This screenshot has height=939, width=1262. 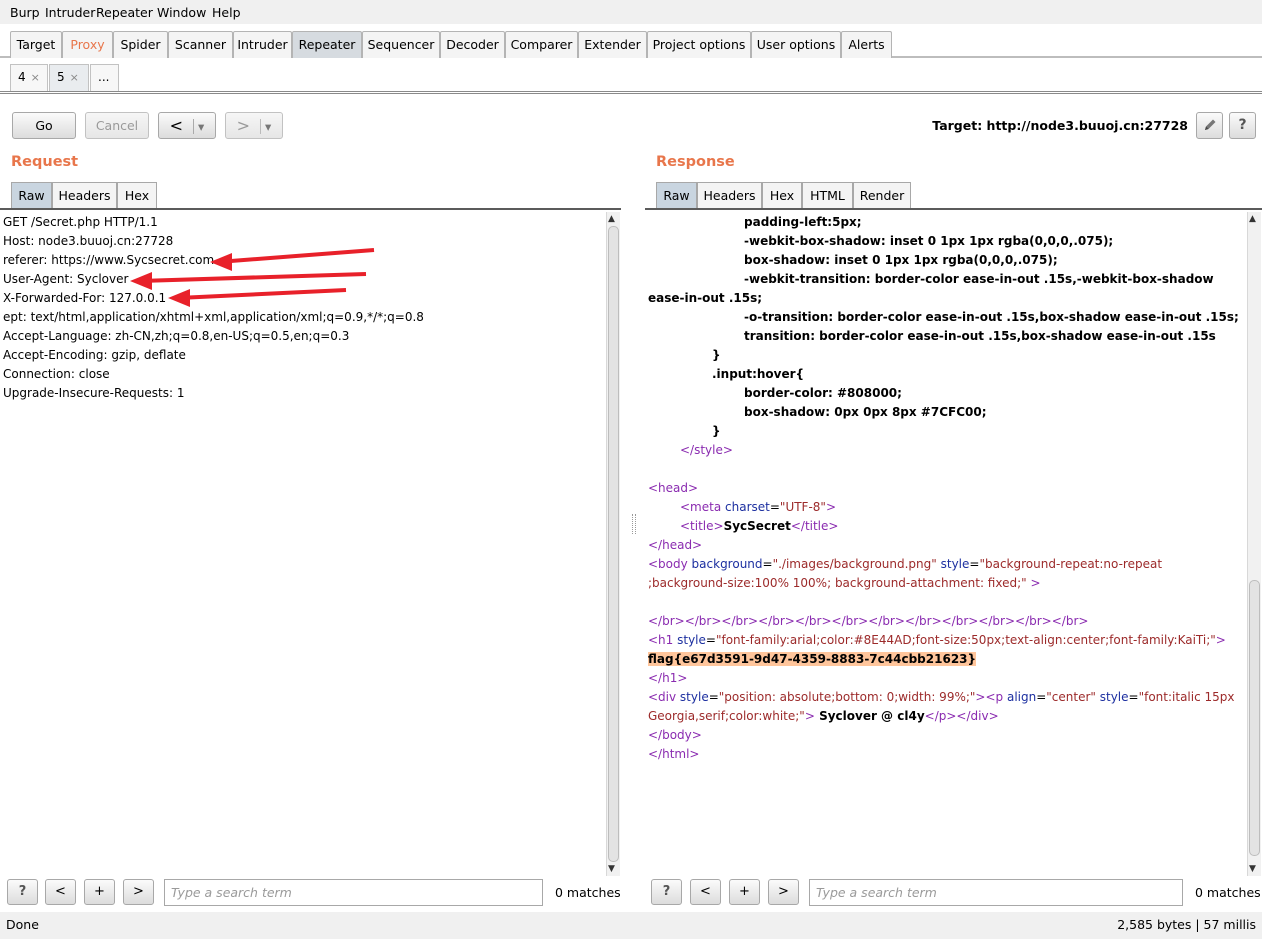 I want to click on pencil-icon, so click(x=1209, y=124).